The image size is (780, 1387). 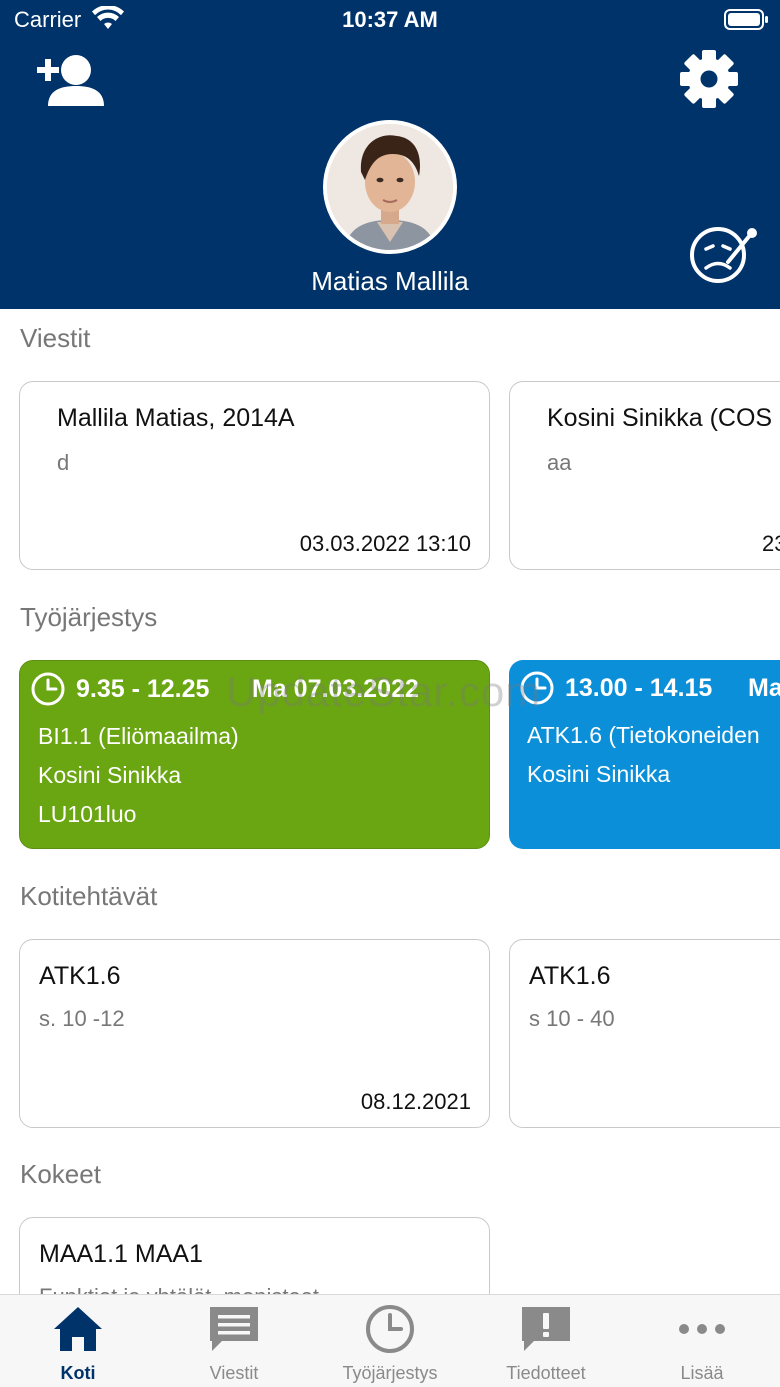 I want to click on tab-schedule: Työjärjestys, so click(x=390, y=1341).